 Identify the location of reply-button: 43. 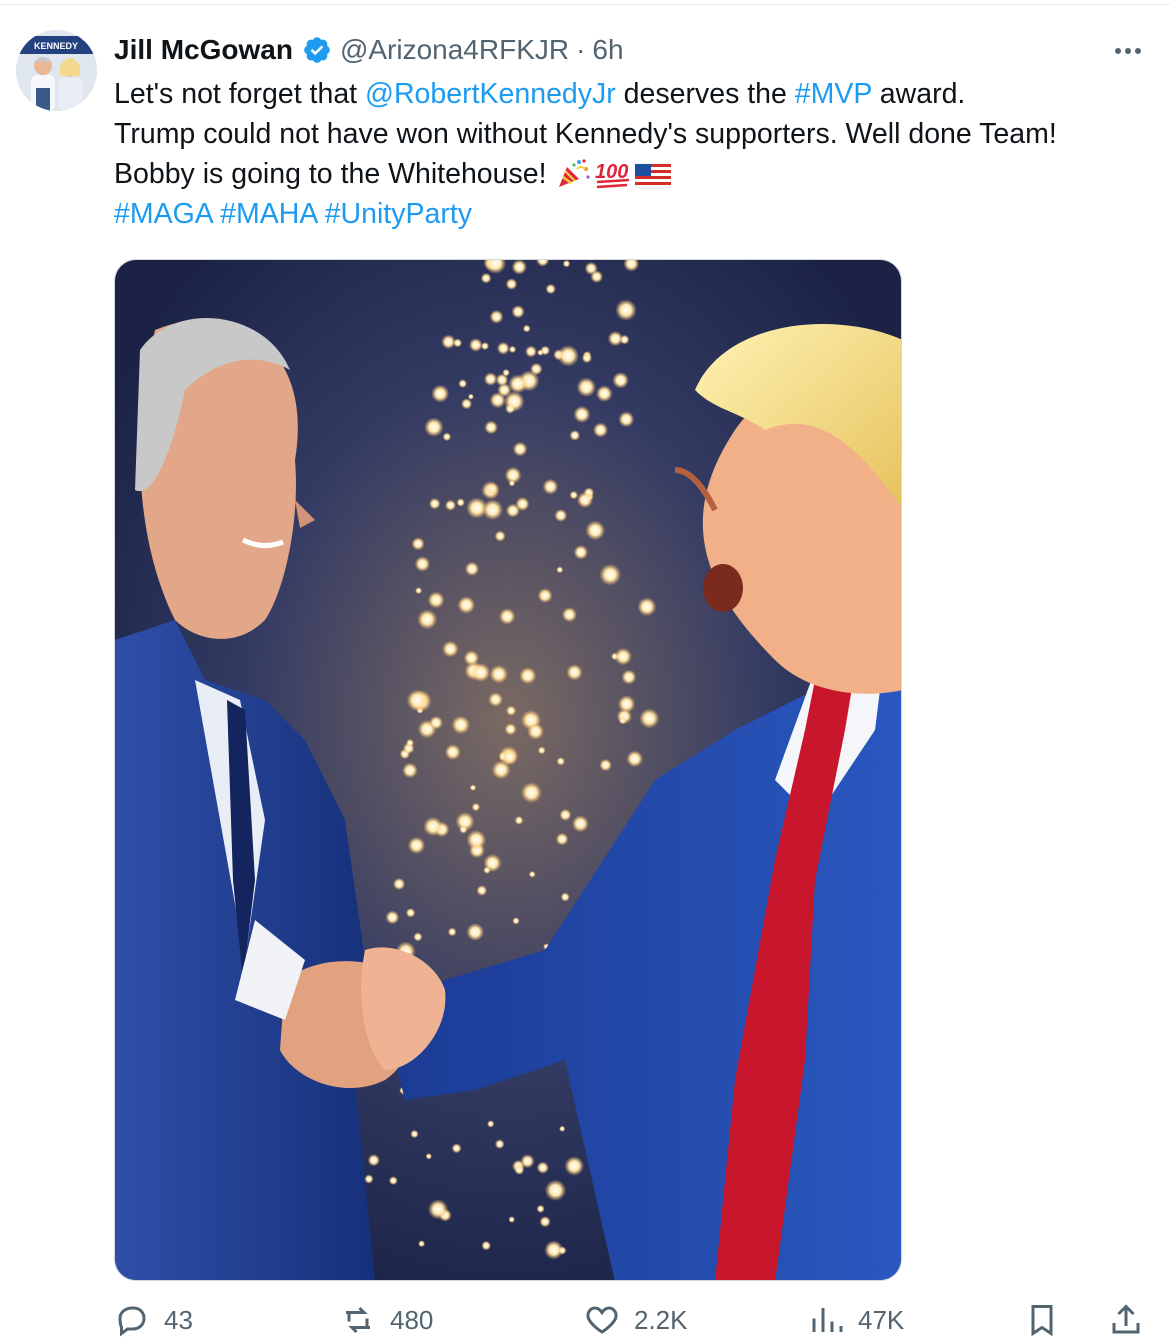
(153, 1320).